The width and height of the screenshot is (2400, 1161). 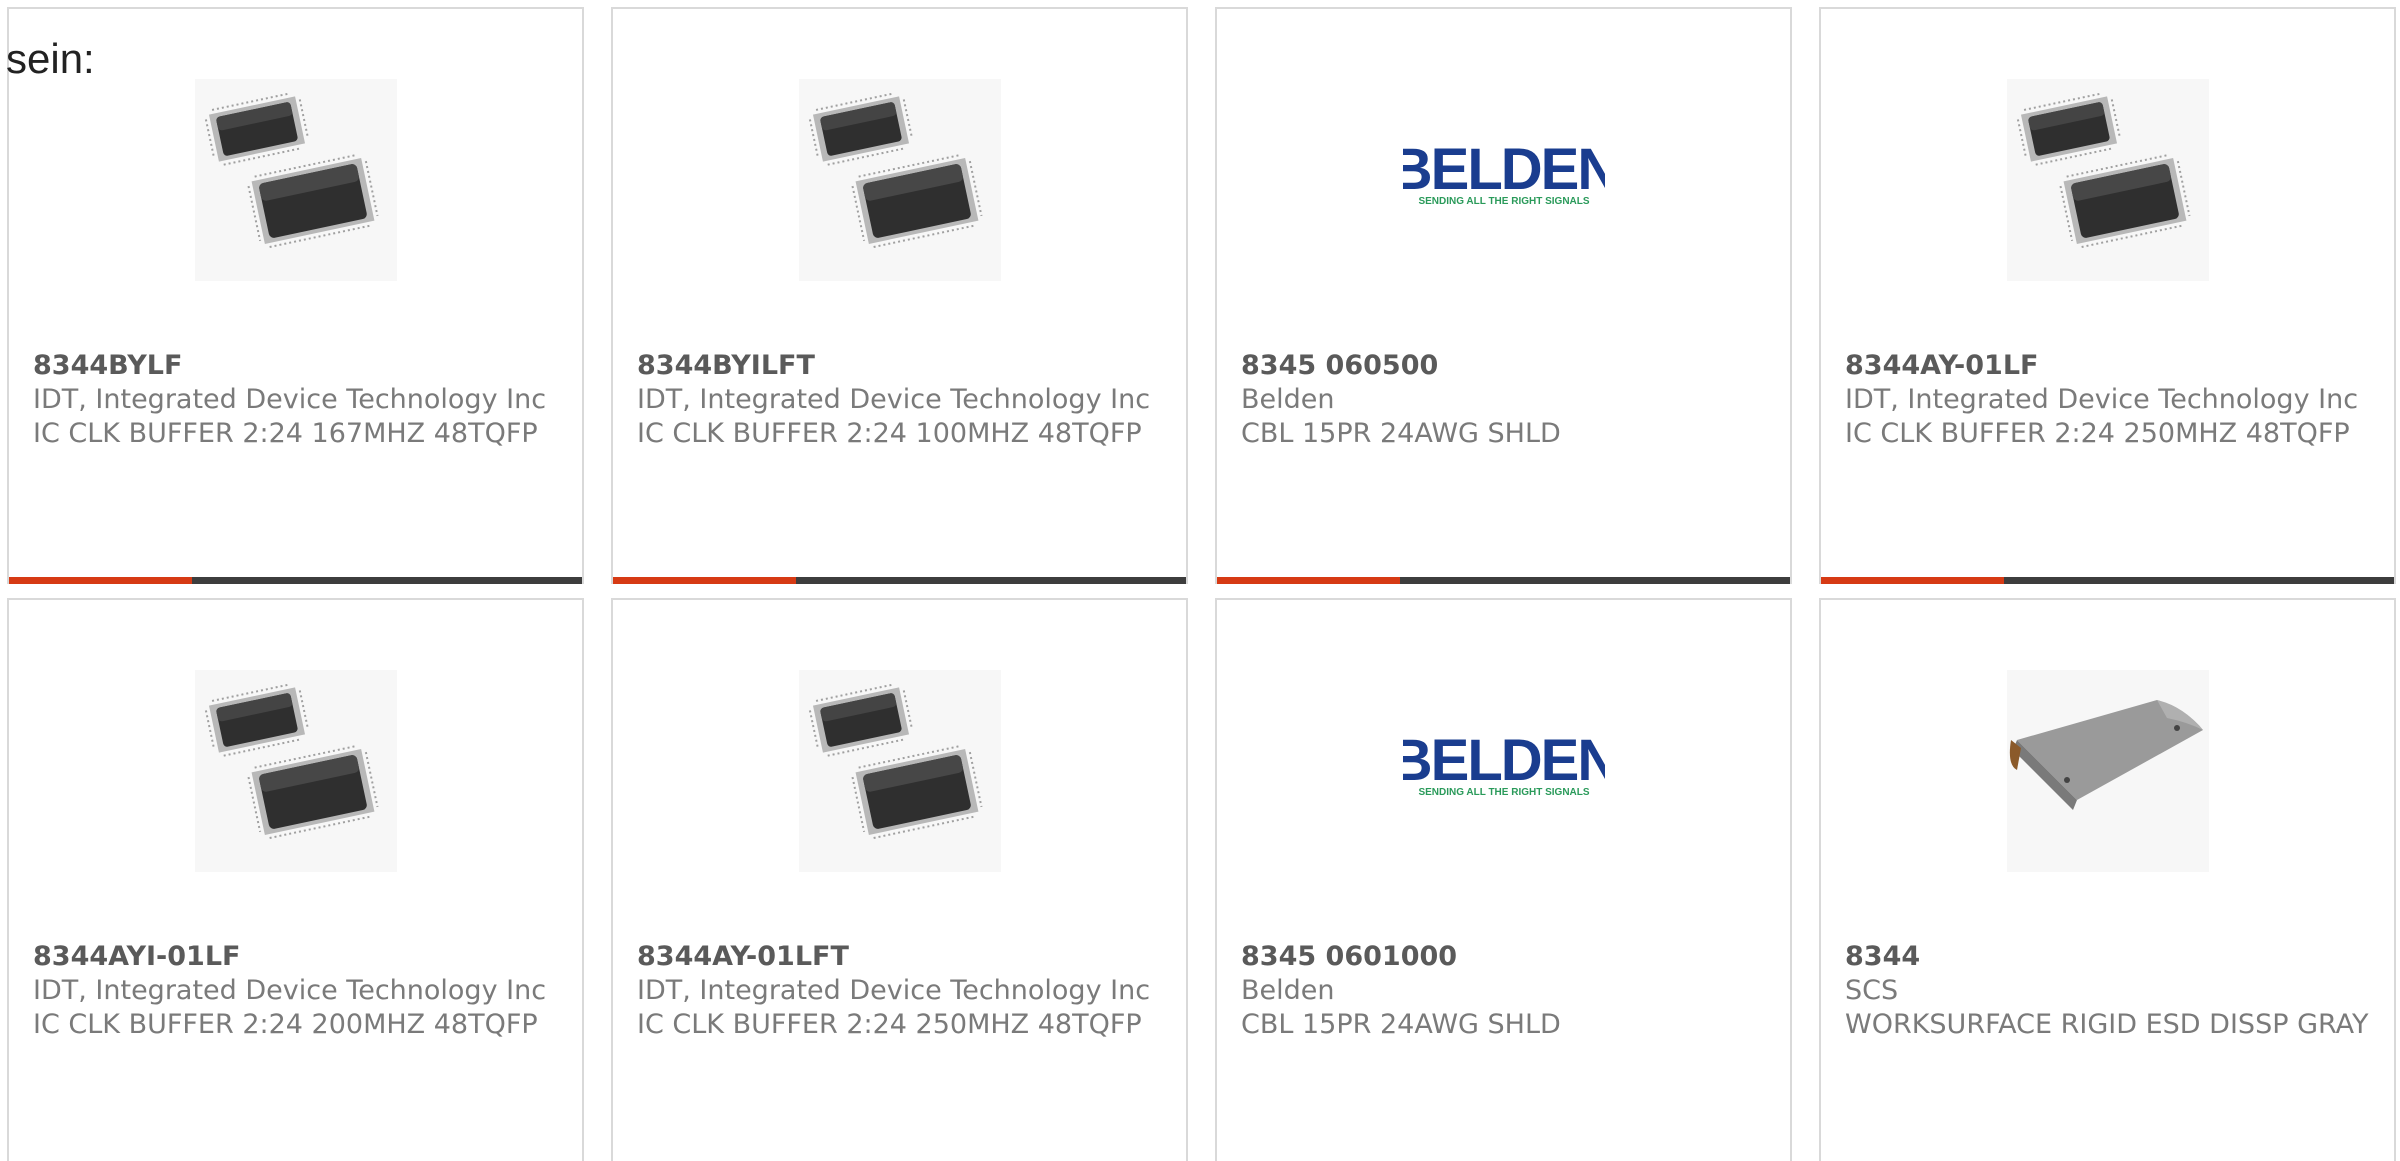 What do you see at coordinates (2109, 366) in the screenshot?
I see `part-number: 8344AY-01LF` at bounding box center [2109, 366].